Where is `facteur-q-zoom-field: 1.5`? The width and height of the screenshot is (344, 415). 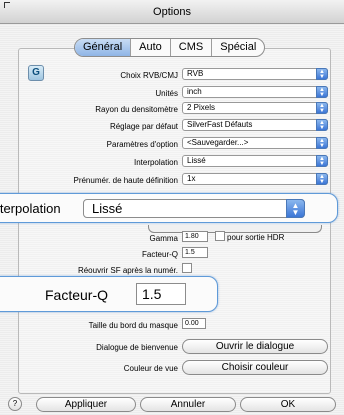
facteur-q-zoom-field: 1.5 is located at coordinates (161, 294).